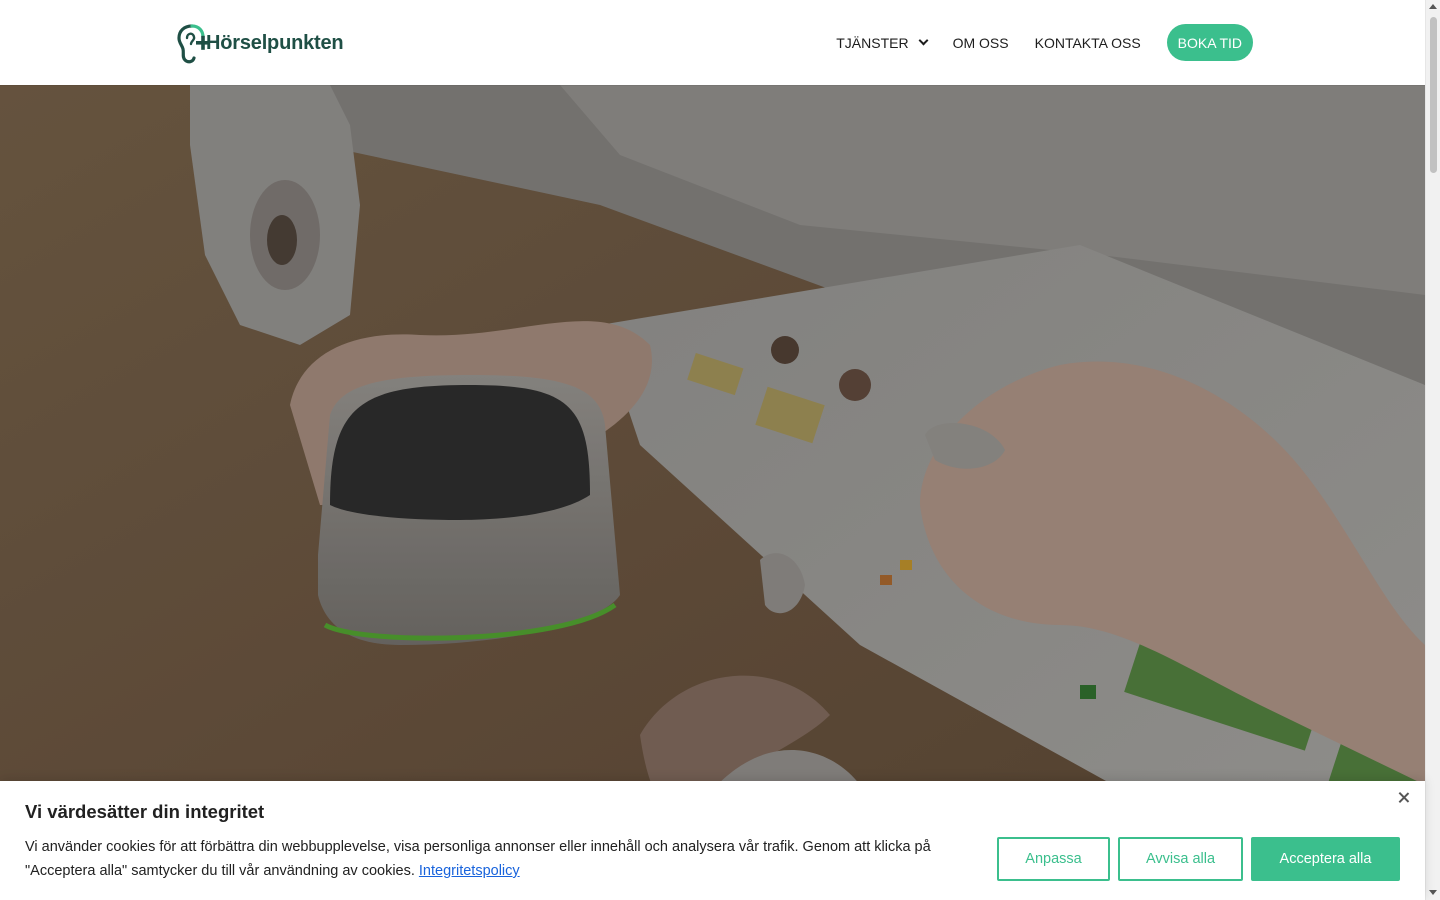  What do you see at coordinates (145, 811) in the screenshot?
I see `cookie-title: Vi värdesätter din integritet` at bounding box center [145, 811].